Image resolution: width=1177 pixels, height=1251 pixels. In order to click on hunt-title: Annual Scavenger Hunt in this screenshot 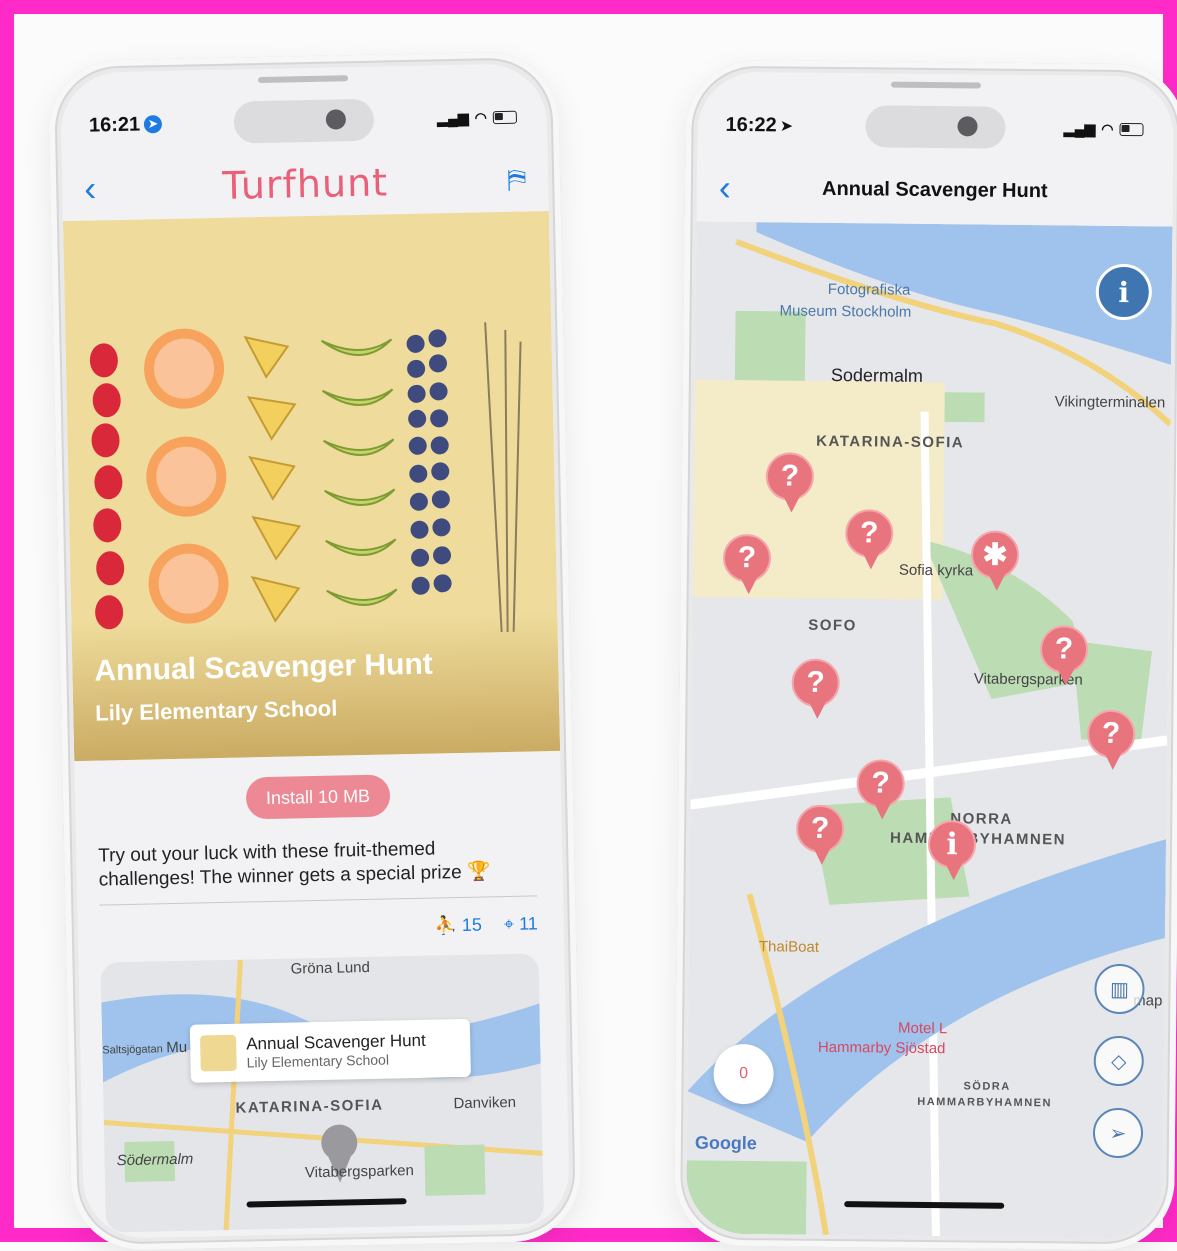, I will do `click(264, 667)`.